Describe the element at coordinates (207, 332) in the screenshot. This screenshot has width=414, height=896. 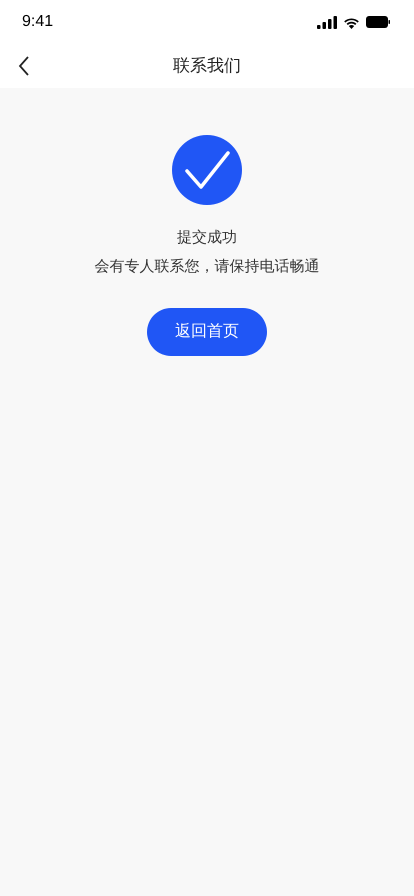
I see `home-button: 返回首页` at that location.